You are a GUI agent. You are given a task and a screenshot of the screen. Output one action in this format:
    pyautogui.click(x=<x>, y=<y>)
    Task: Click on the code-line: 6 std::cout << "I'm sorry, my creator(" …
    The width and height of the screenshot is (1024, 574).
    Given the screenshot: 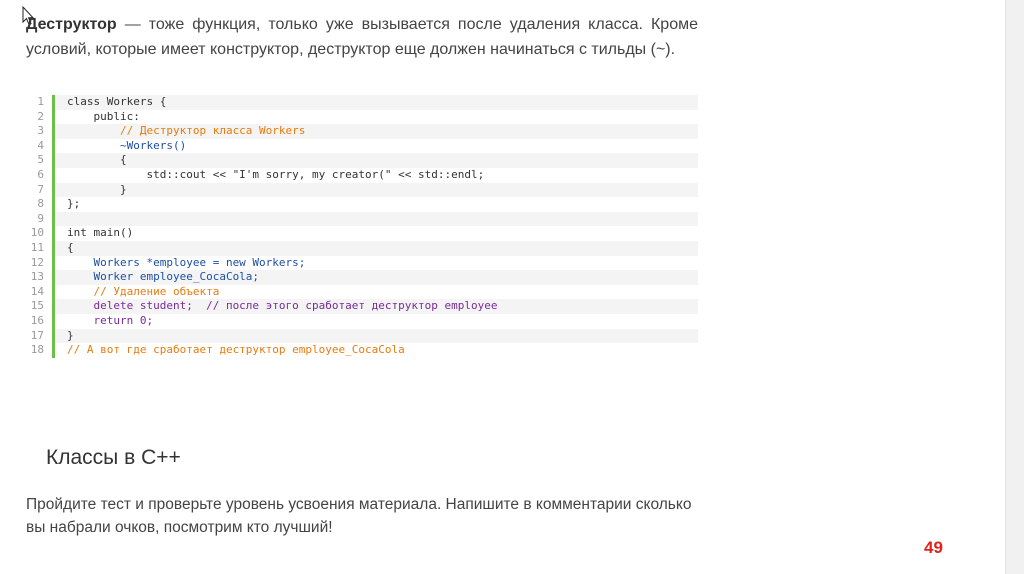 What is the action you would take?
    pyautogui.click(x=362, y=175)
    